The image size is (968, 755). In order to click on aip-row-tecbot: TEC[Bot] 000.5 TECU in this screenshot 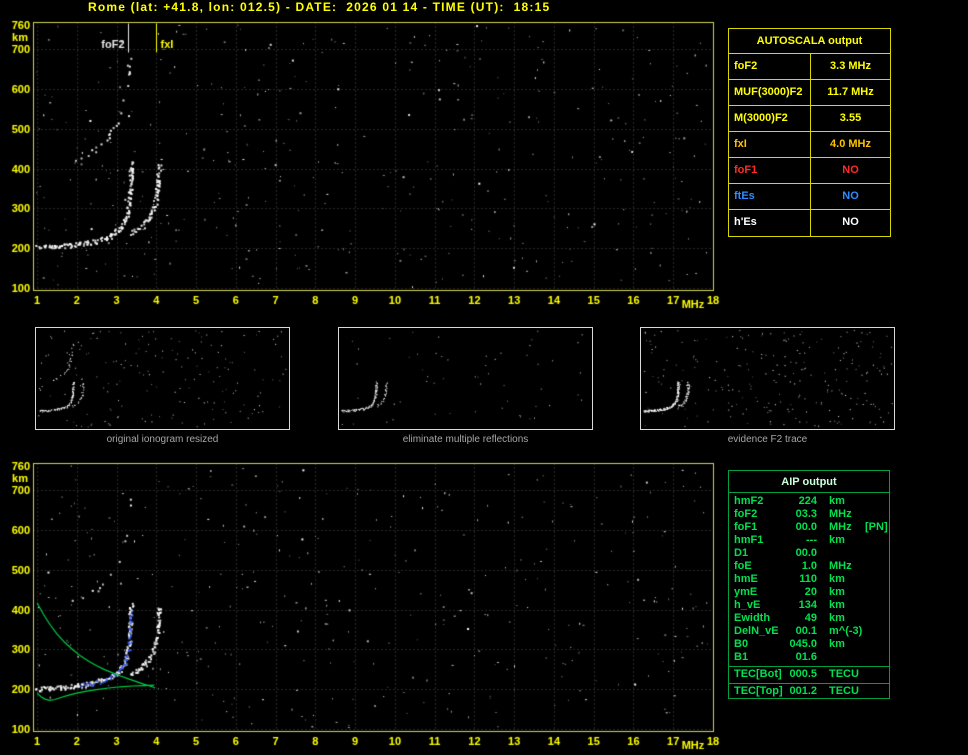, I will do `click(809, 674)`.